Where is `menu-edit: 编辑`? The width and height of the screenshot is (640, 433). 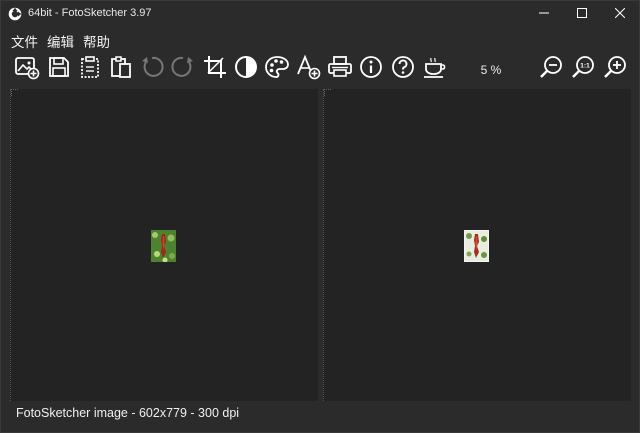 menu-edit: 编辑 is located at coordinates (60, 40).